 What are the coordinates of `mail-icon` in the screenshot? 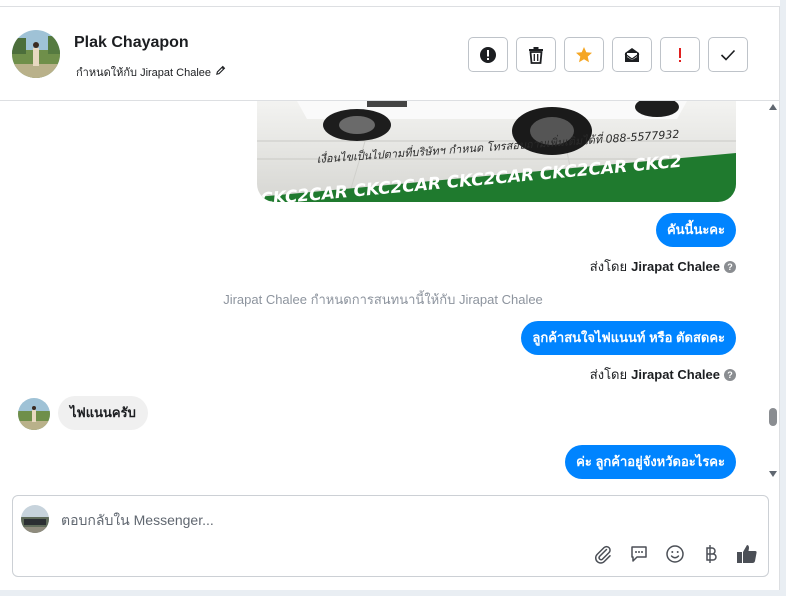 It's located at (632, 55).